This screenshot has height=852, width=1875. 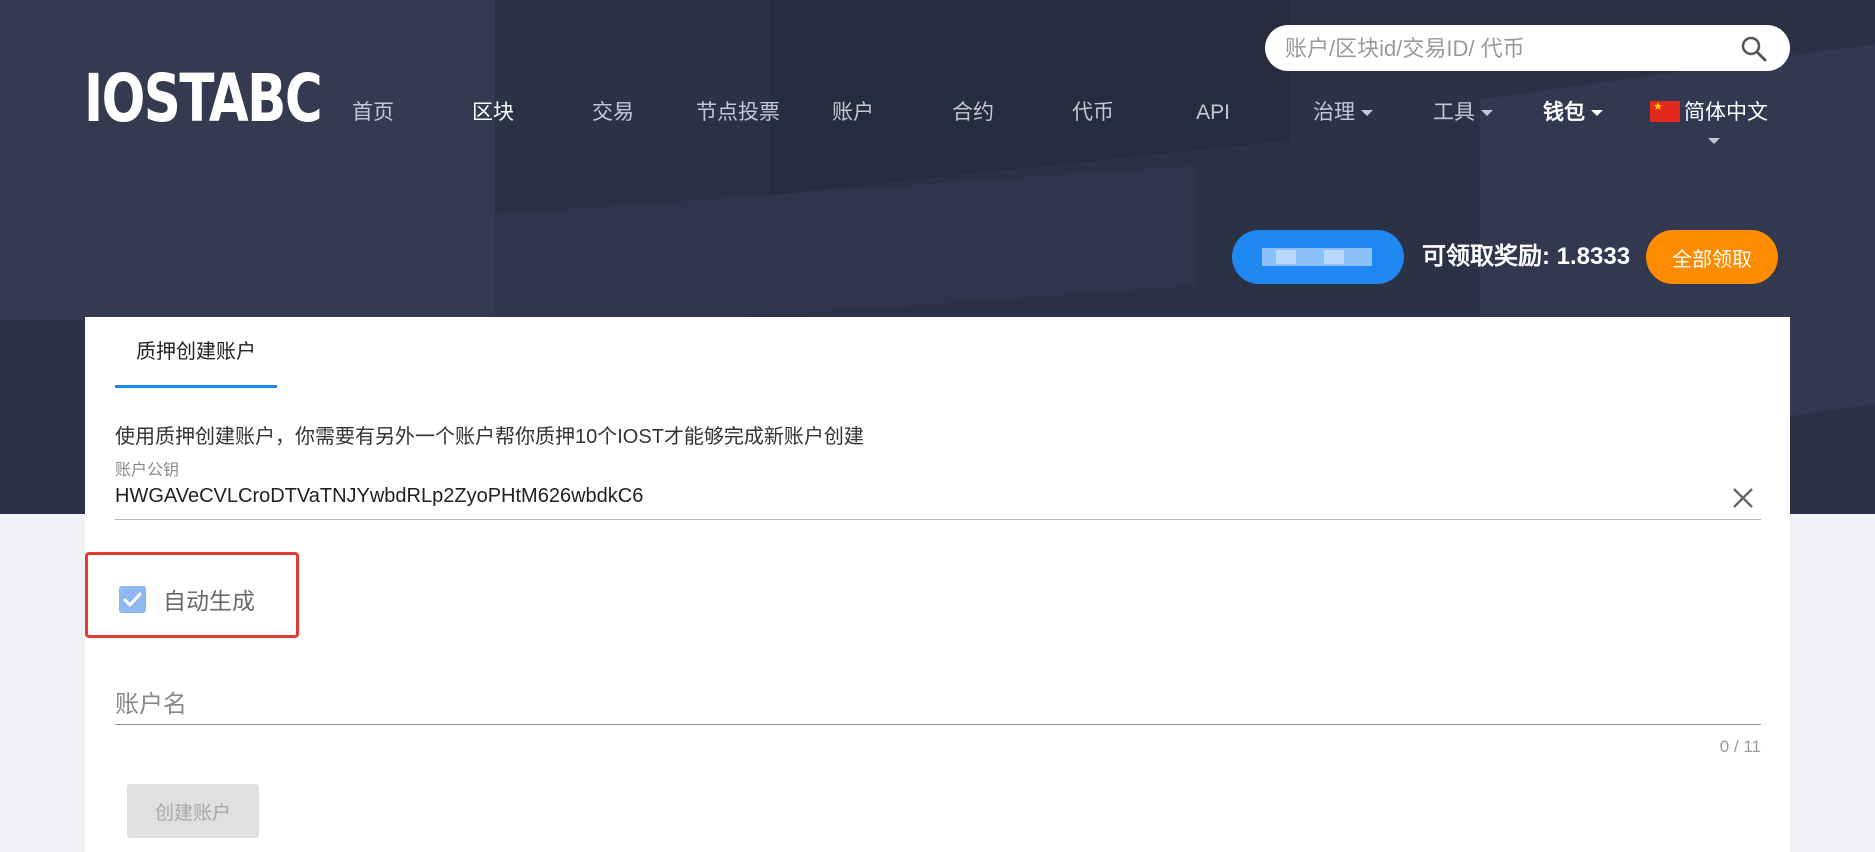 What do you see at coordinates (1712, 257) in the screenshot?
I see `claim-all-button: 全部领取` at bounding box center [1712, 257].